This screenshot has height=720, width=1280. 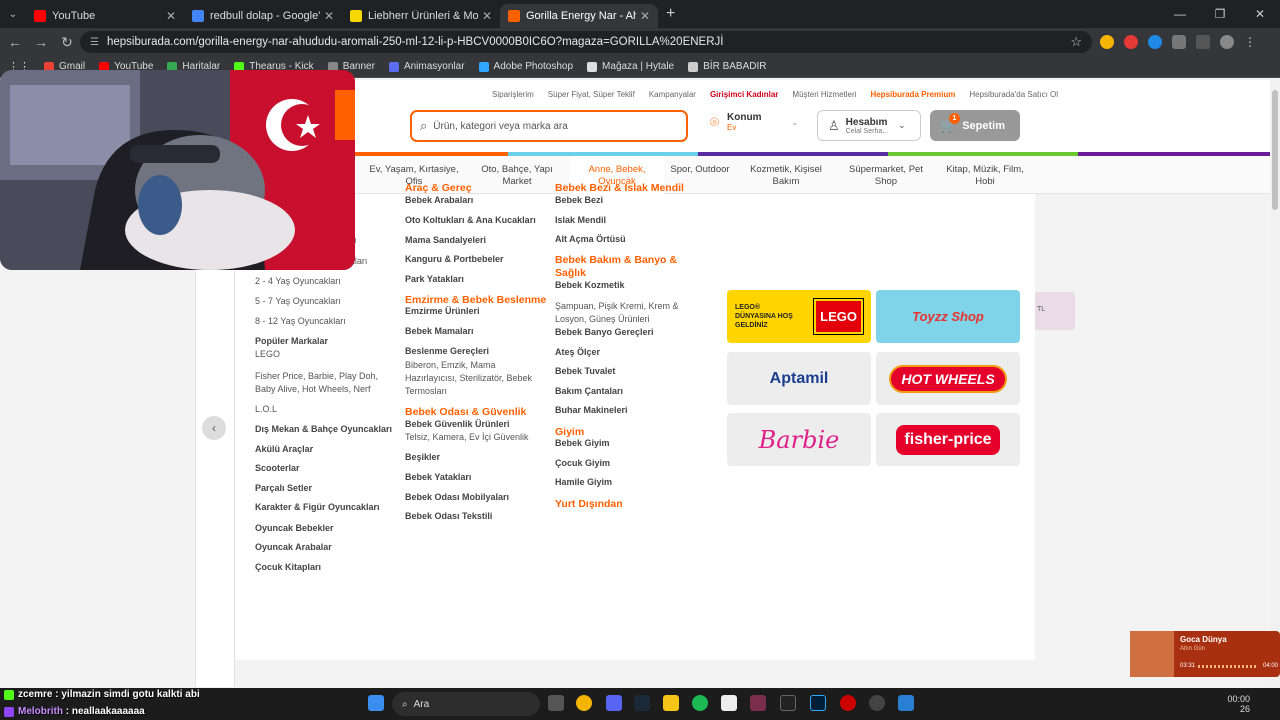 I want to click on photoshop-icon, so click(x=818, y=703).